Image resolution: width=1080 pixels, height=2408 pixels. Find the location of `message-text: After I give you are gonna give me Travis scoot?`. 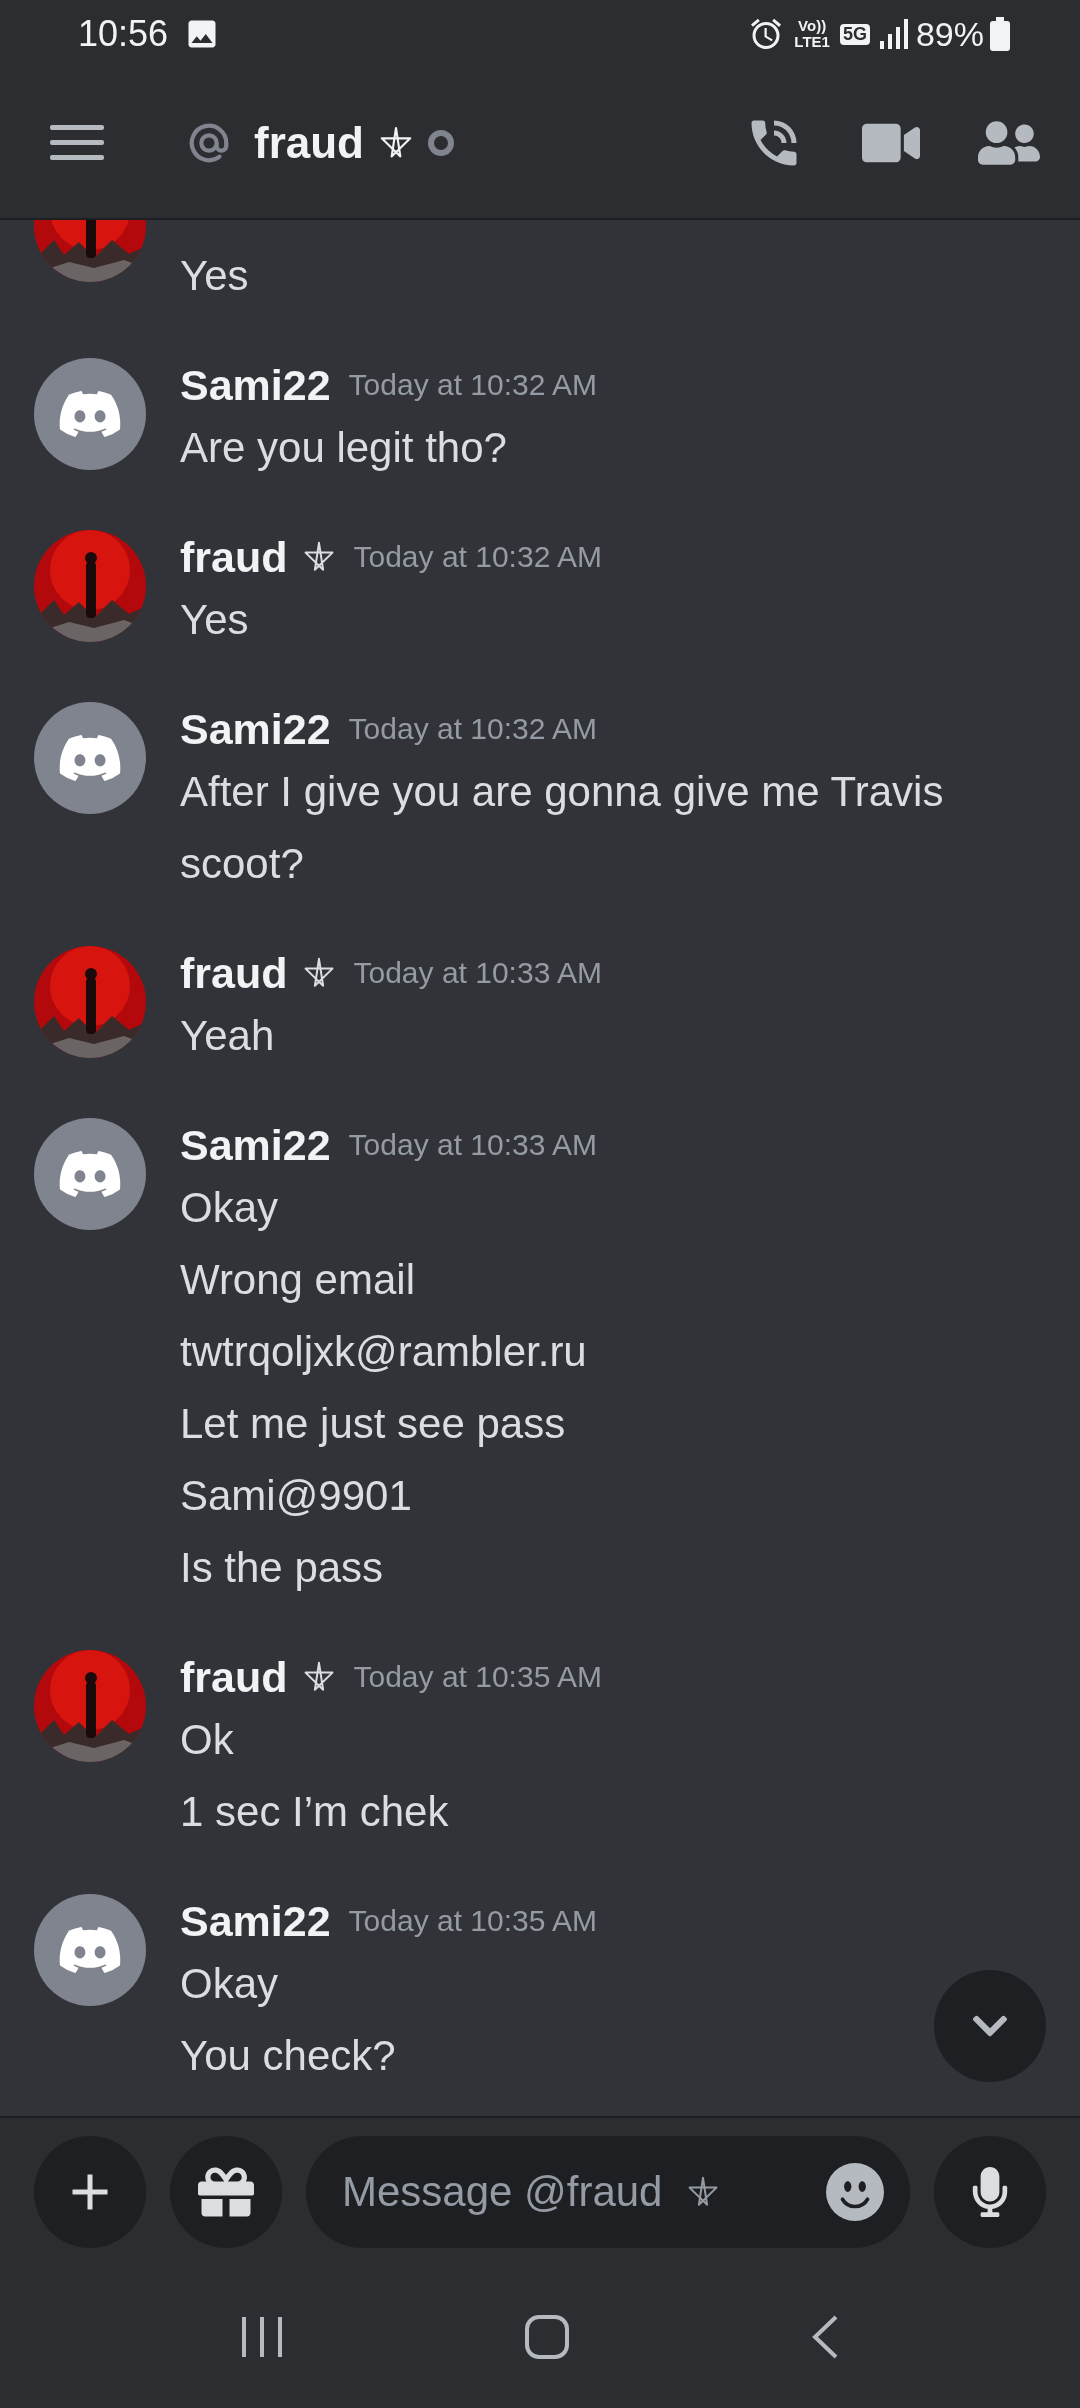

message-text: After I give you are gonna give me Travis scoot? is located at coordinates (562, 828).